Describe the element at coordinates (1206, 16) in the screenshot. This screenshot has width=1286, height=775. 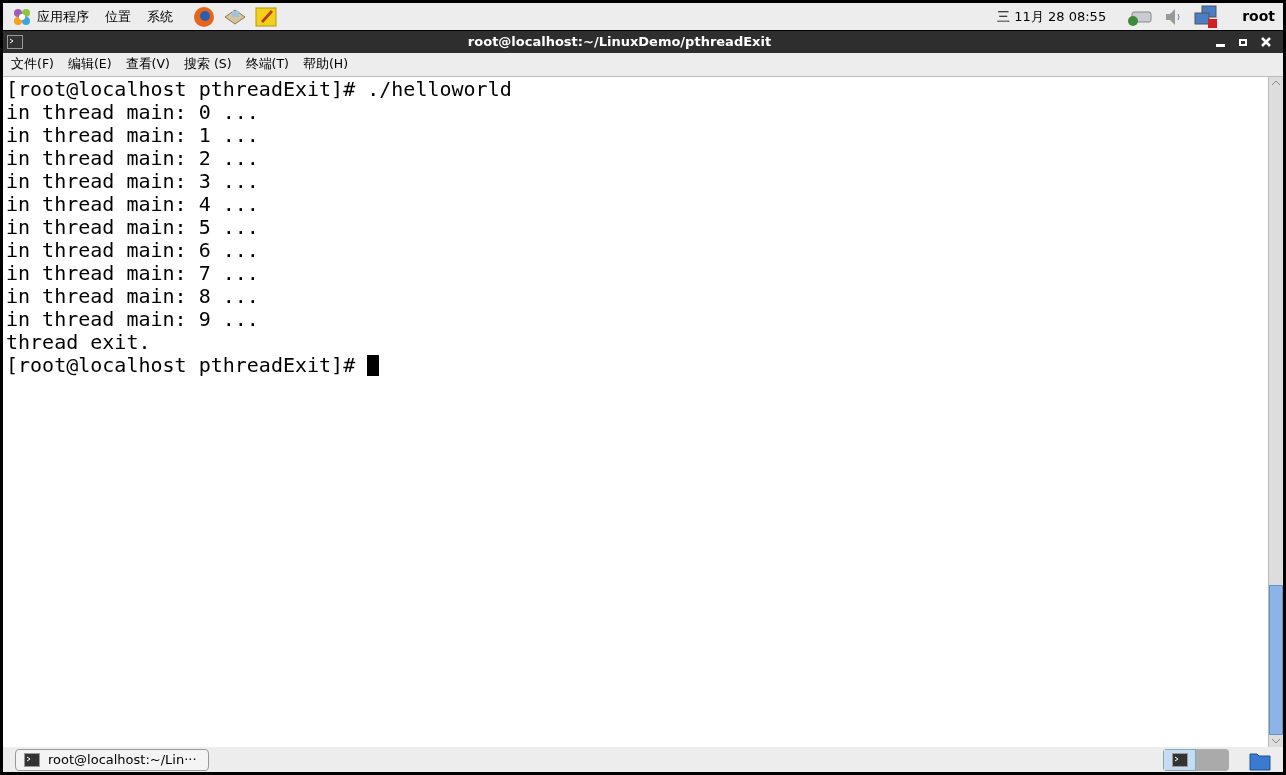
I see `network-error-icon` at that location.